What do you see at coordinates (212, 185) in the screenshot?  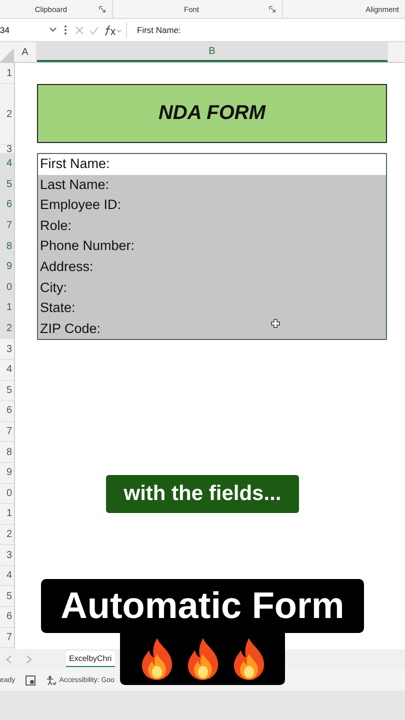 I see `form-field-cell: Last Name:` at bounding box center [212, 185].